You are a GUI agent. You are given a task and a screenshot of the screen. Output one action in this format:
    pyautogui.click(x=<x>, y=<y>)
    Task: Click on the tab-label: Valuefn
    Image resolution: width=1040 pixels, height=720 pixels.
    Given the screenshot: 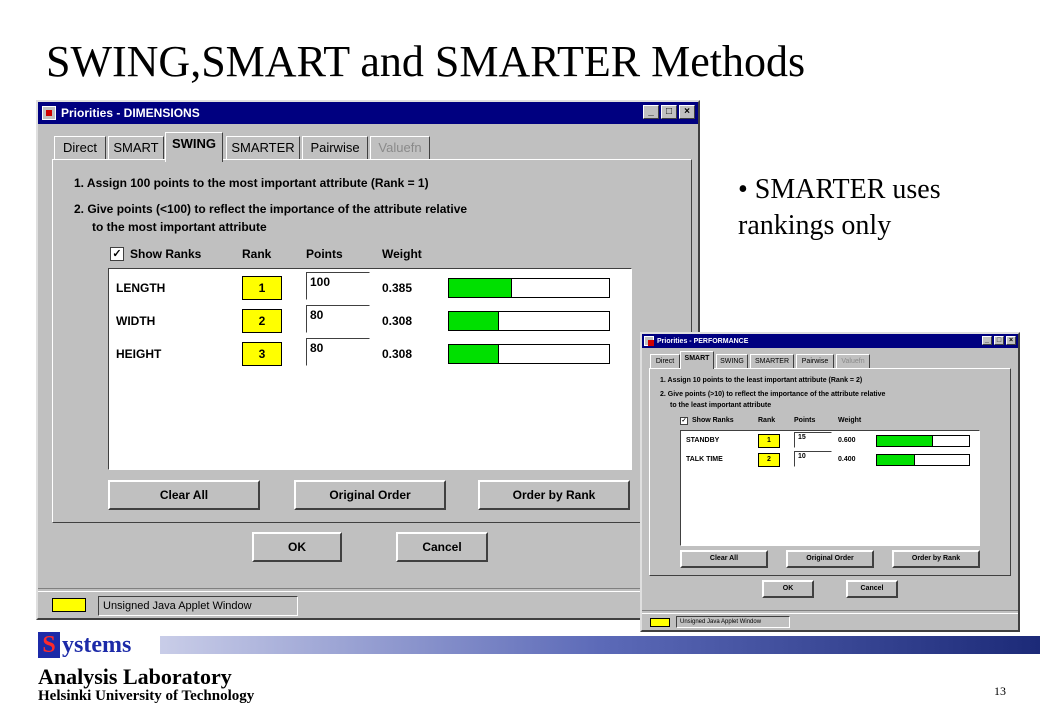 What is the action you would take?
    pyautogui.click(x=400, y=147)
    